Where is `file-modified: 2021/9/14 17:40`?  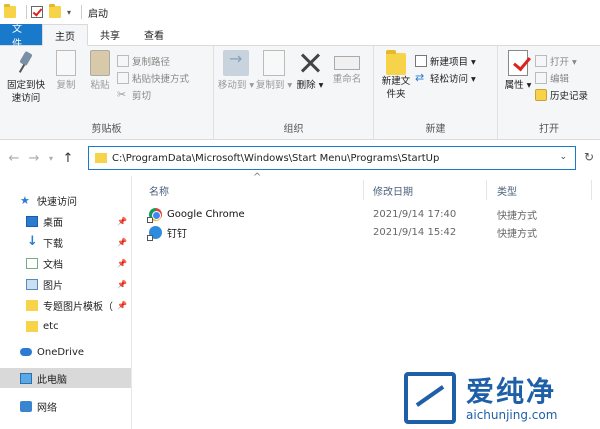
file-modified: 2021/9/14 17:40 is located at coordinates (415, 214).